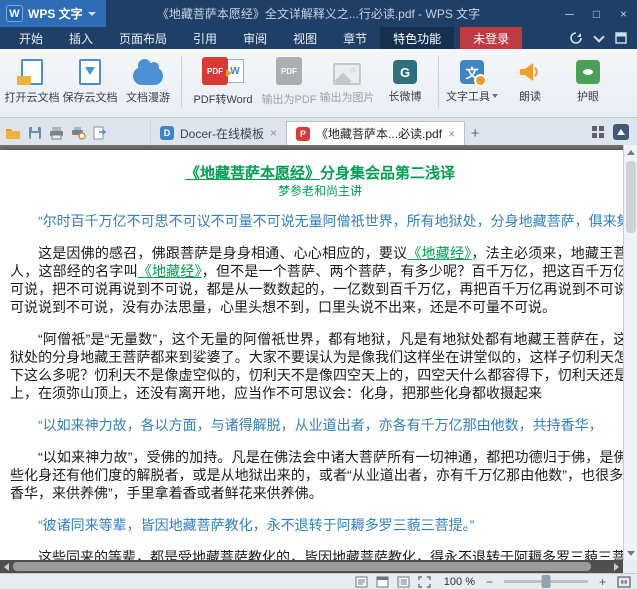 This screenshot has height=589, width=637. What do you see at coordinates (473, 73) in the screenshot?
I see `text-tool-icon: 文` at bounding box center [473, 73].